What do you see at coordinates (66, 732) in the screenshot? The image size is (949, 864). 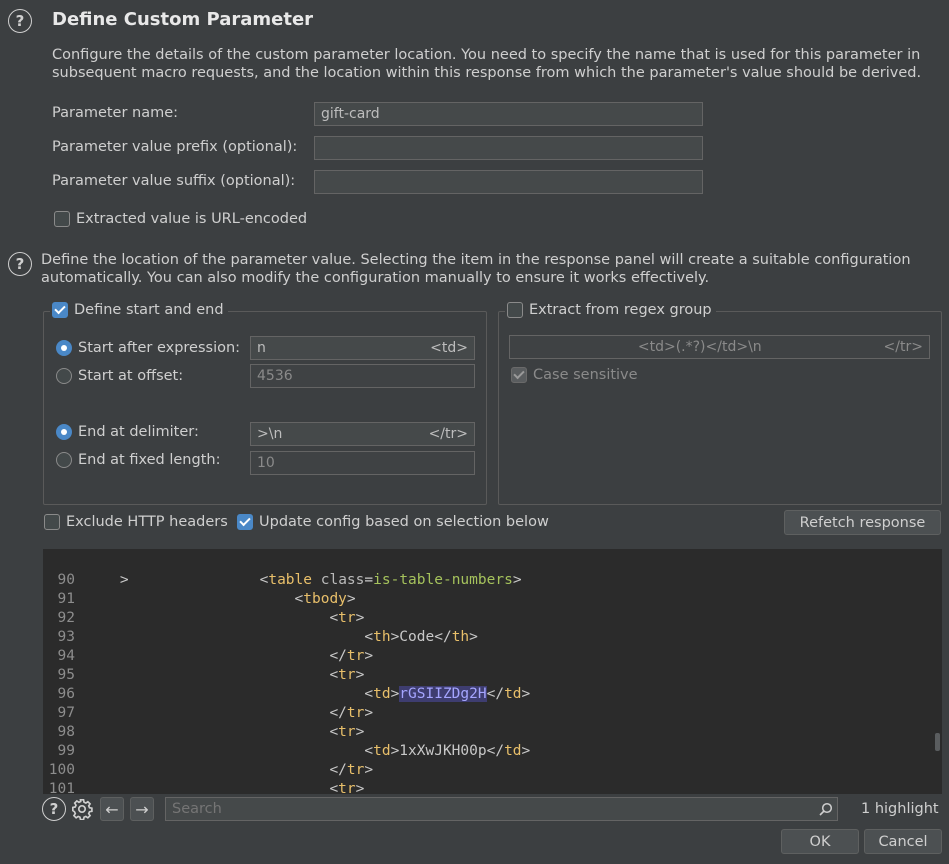 I see `line-number: 98` at bounding box center [66, 732].